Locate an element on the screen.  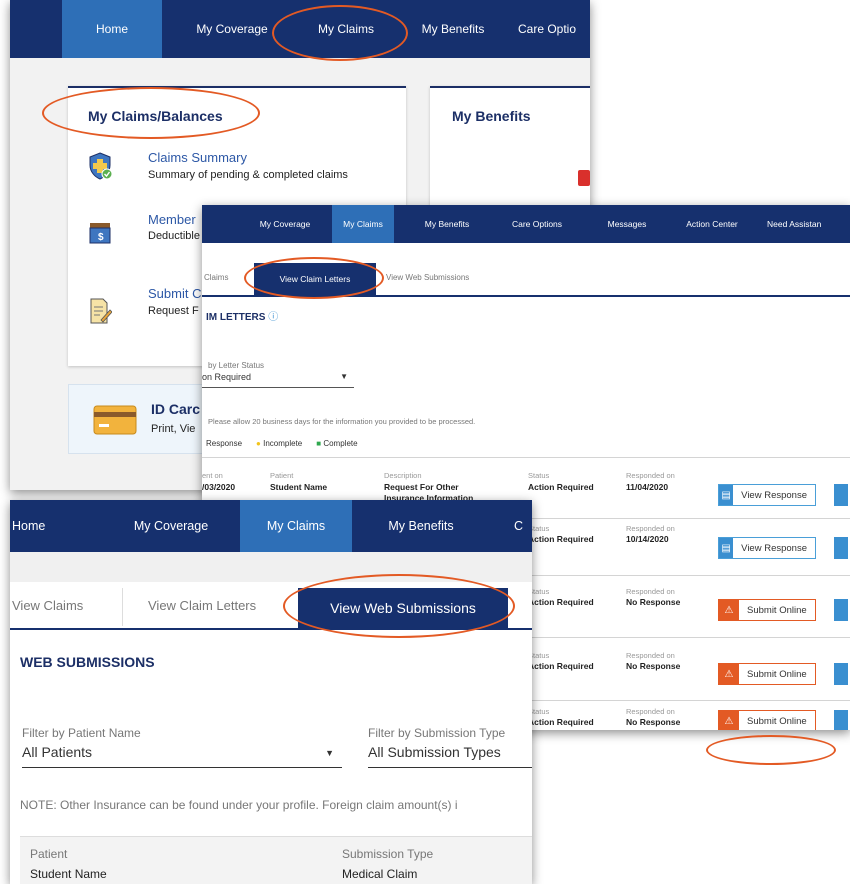
claims-card-title: My Claims/Balances is located at coordinates (155, 116).